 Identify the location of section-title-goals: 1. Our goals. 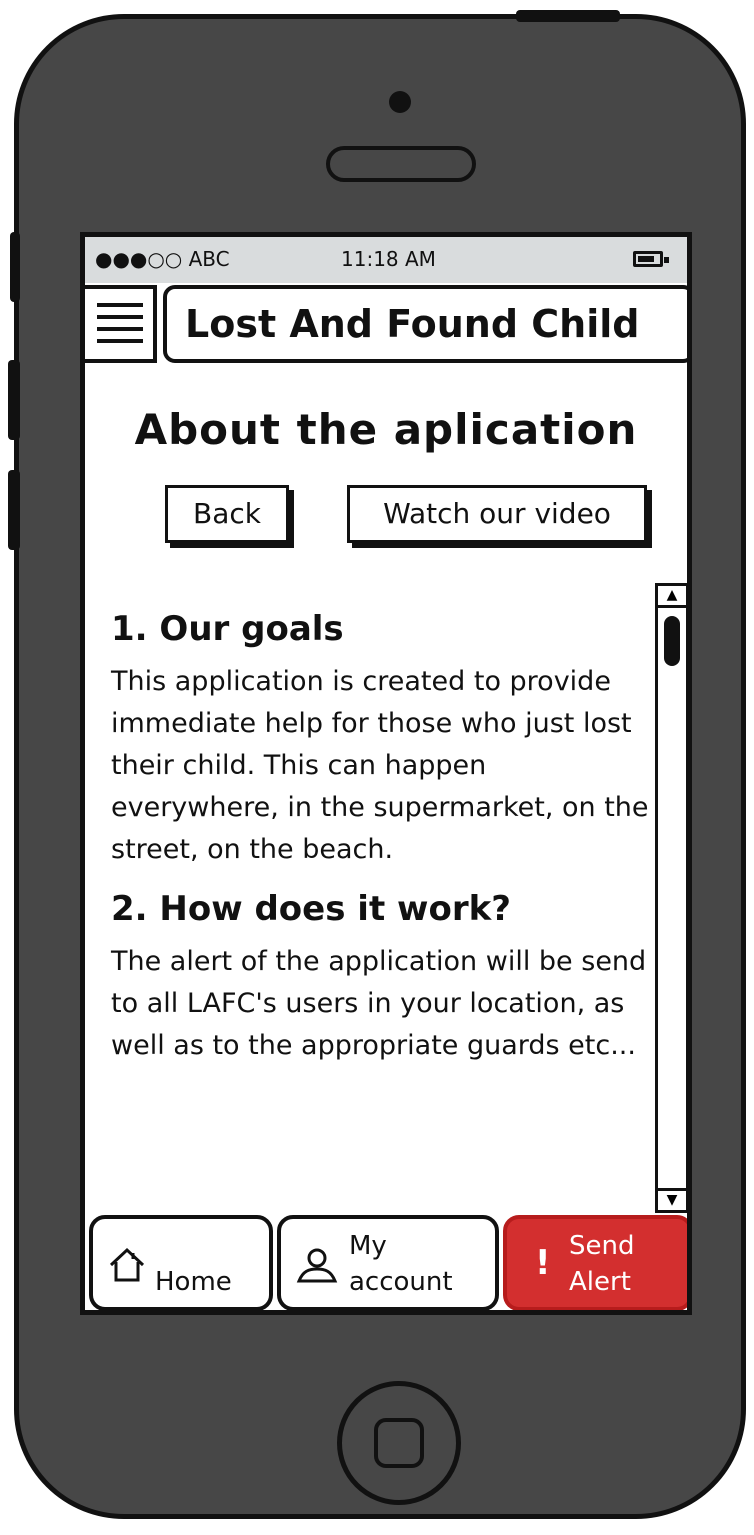
(227, 629).